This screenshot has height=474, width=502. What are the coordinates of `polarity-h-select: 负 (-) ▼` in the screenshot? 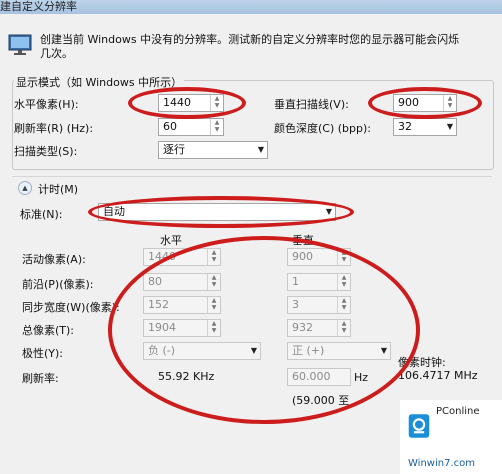 It's located at (202, 351).